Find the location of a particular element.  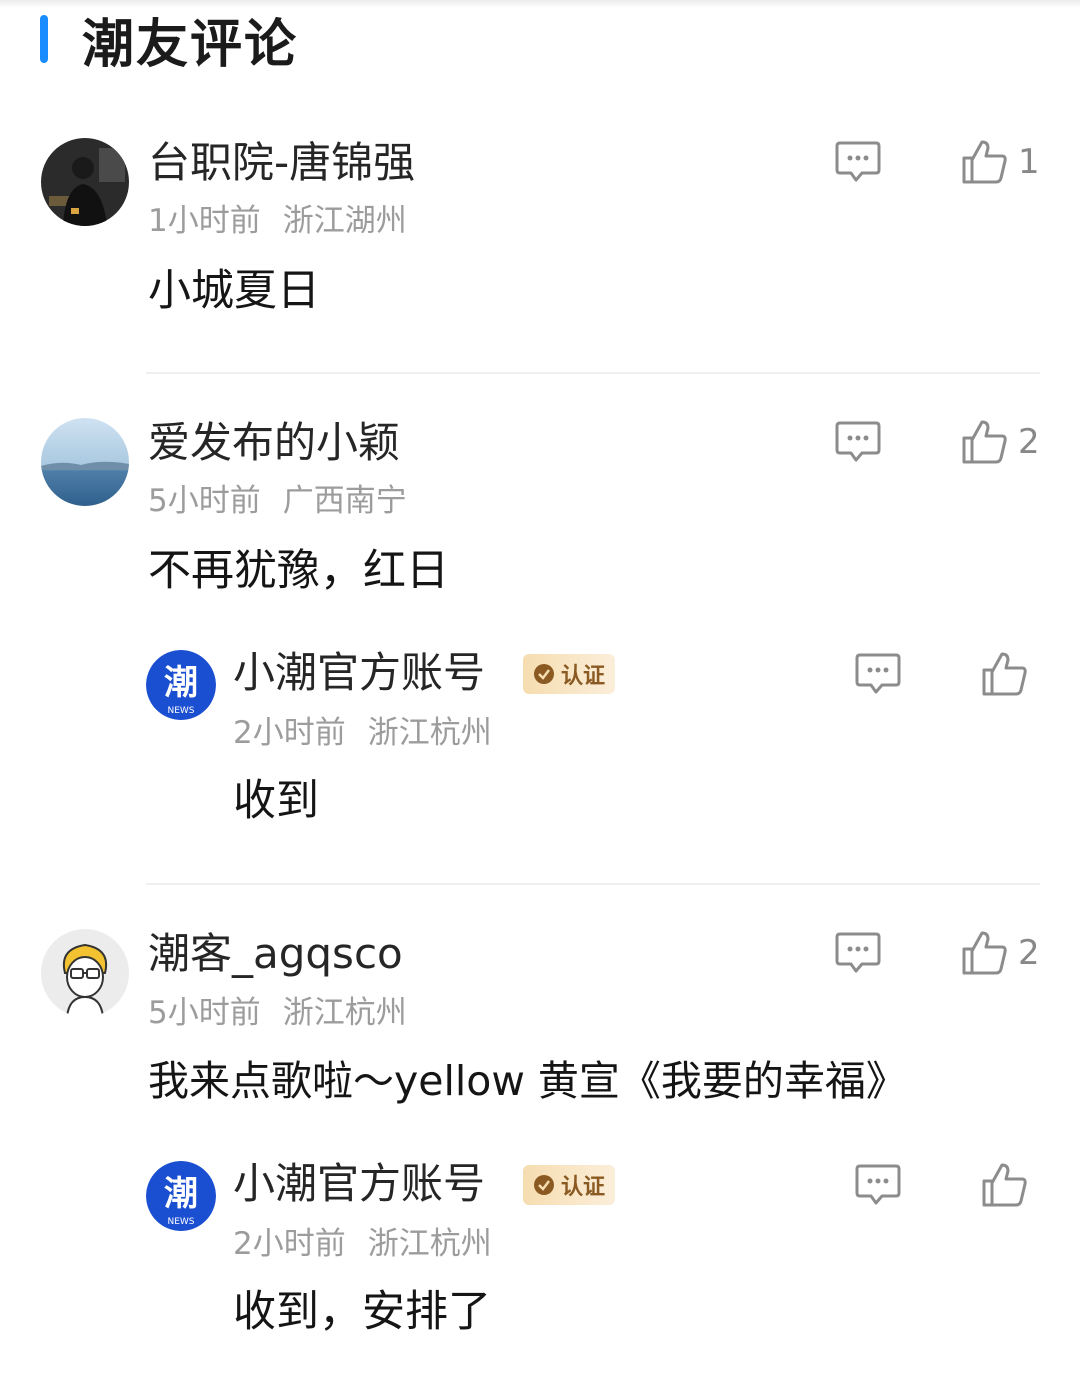

comment-location: 浙江湖州 is located at coordinates (344, 221).